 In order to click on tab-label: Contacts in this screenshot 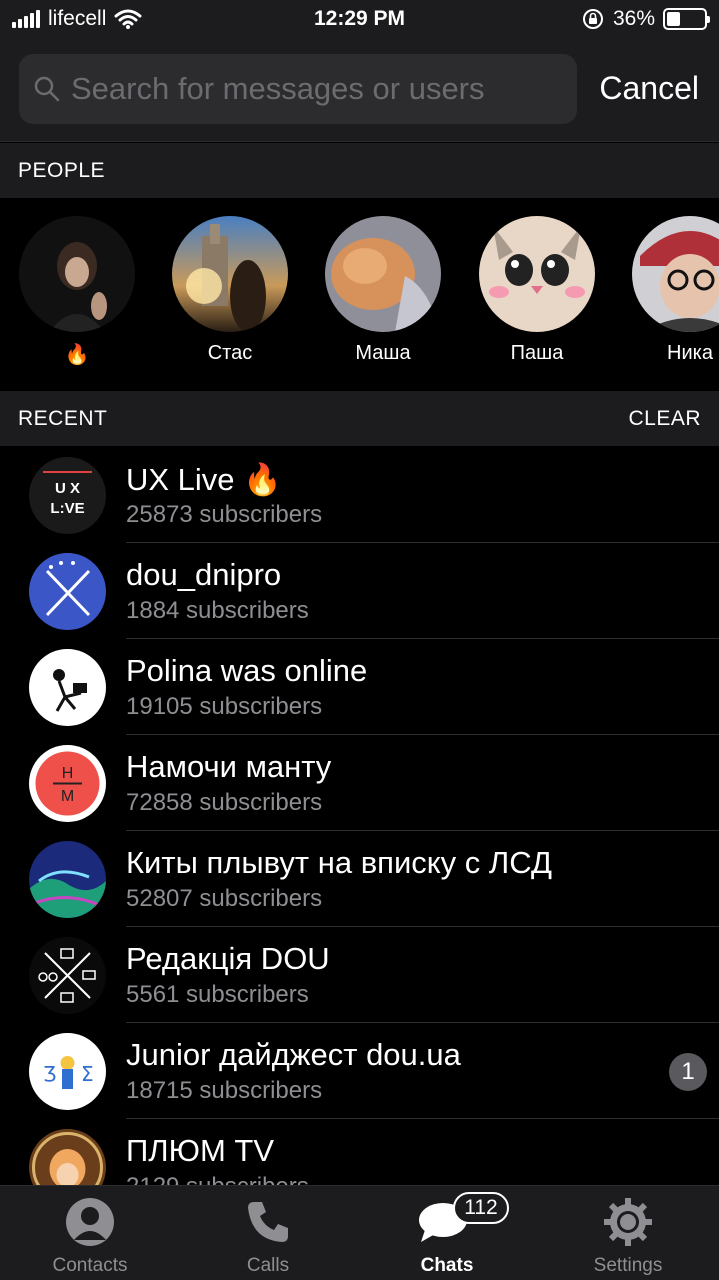, I will do `click(90, 1265)`.